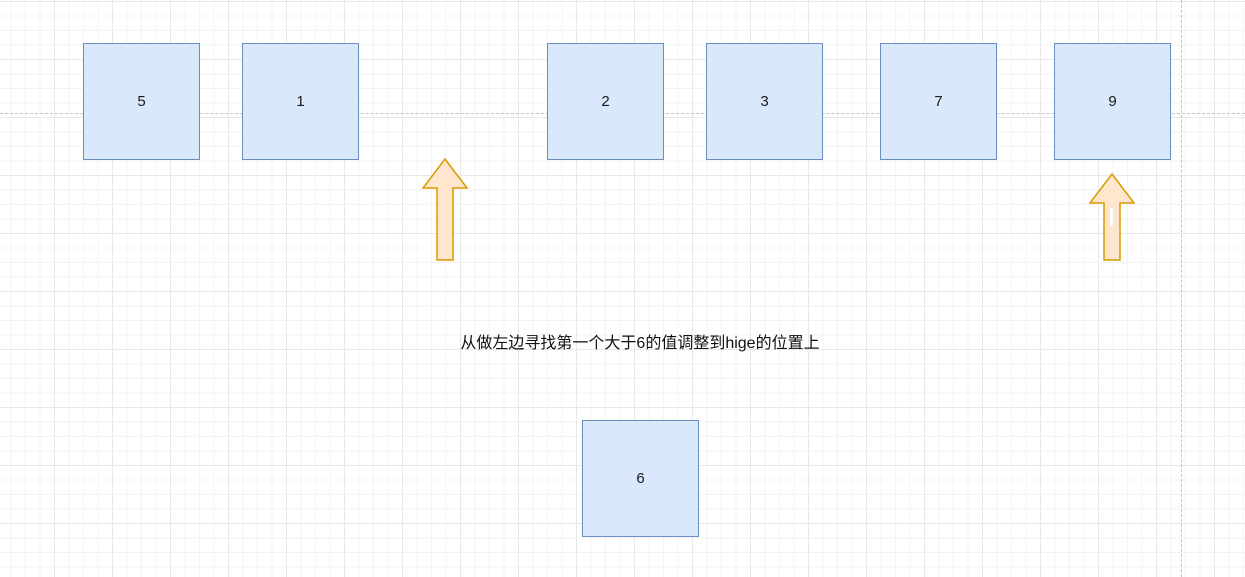  I want to click on array-box-6: 9, so click(1112, 101).